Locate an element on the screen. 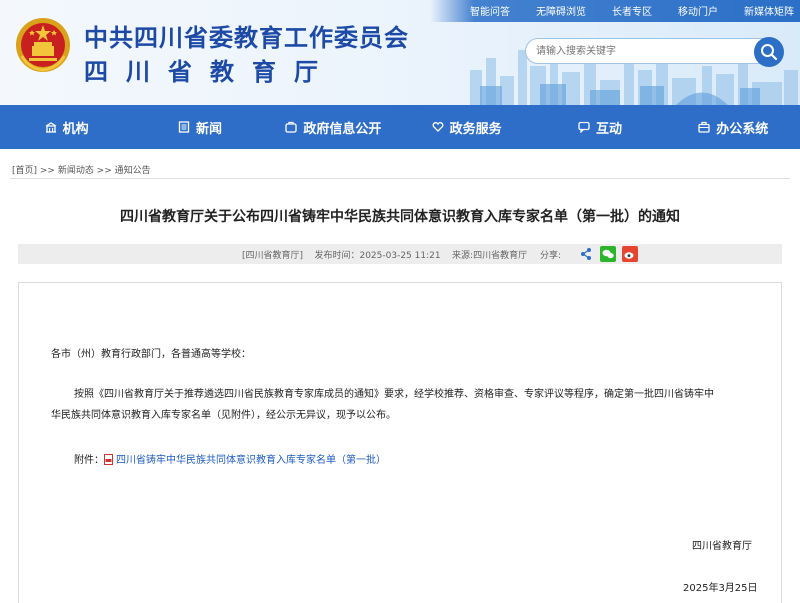 The height and width of the screenshot is (603, 800). share-label: 分享: is located at coordinates (551, 256).